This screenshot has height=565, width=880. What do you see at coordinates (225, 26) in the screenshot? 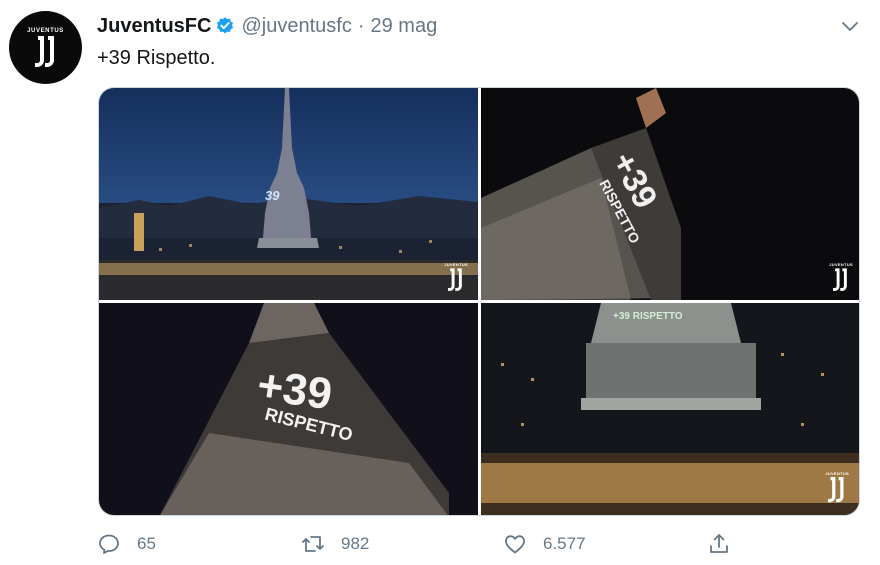
I see `verified-badge-icon` at bounding box center [225, 26].